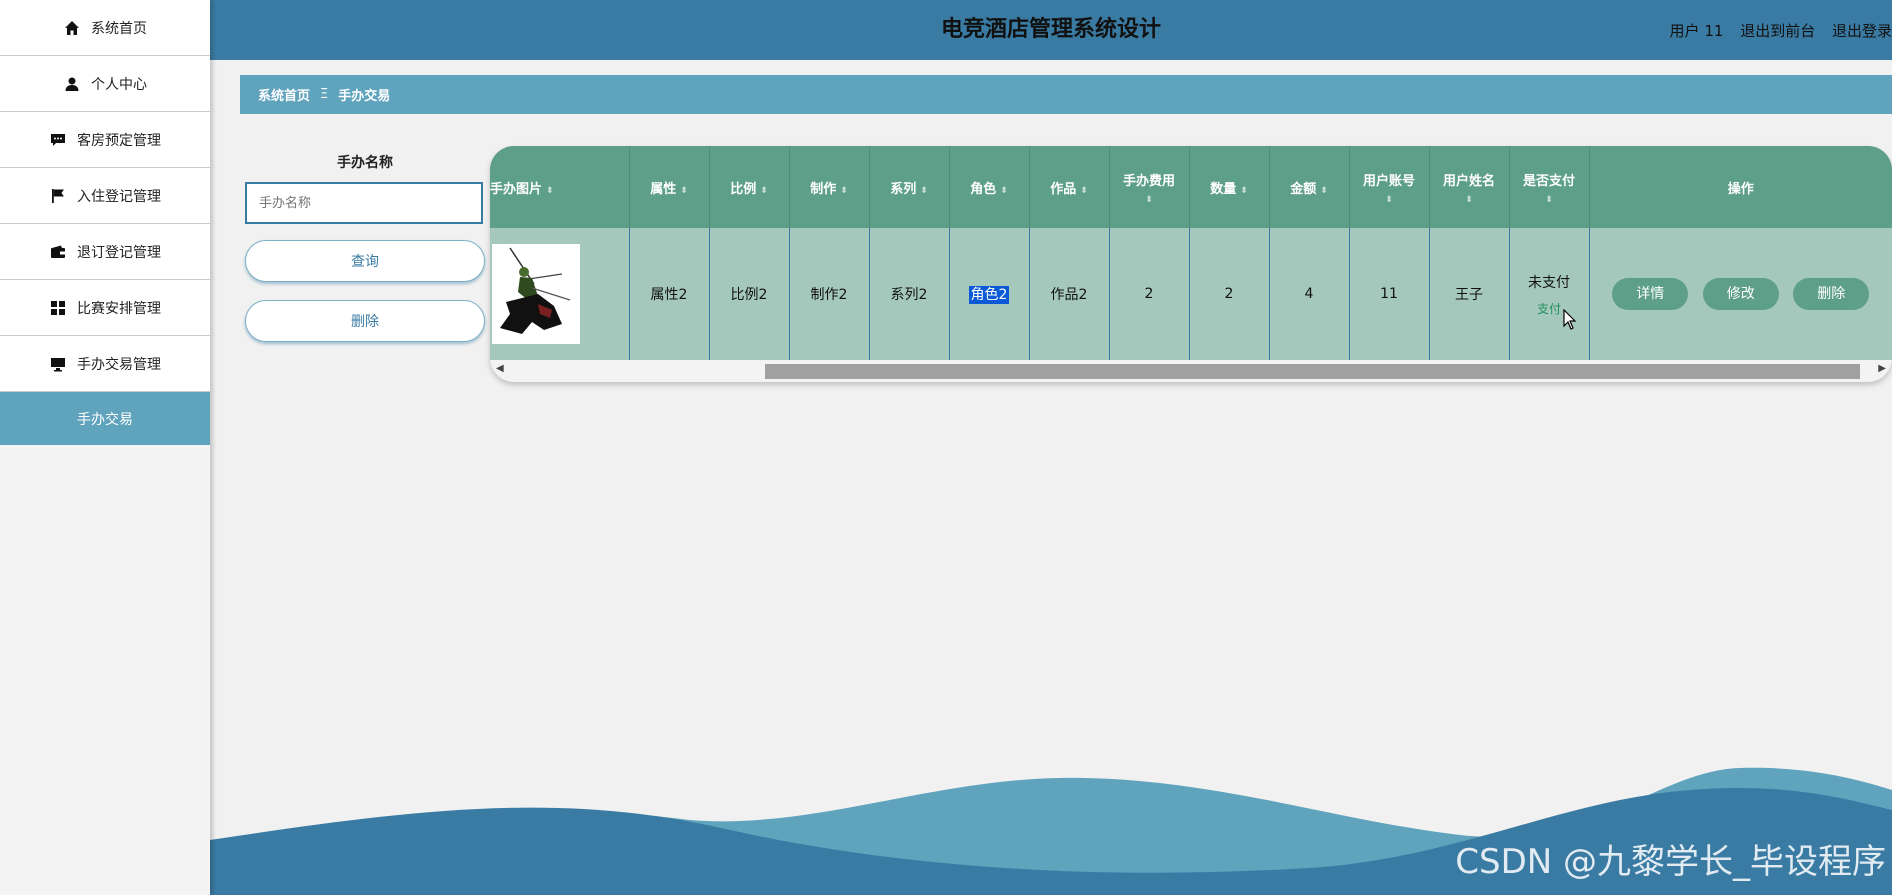 The image size is (1892, 895). Describe the element at coordinates (1882, 368) in the screenshot. I see `scroll-right-icon: ▶` at that location.